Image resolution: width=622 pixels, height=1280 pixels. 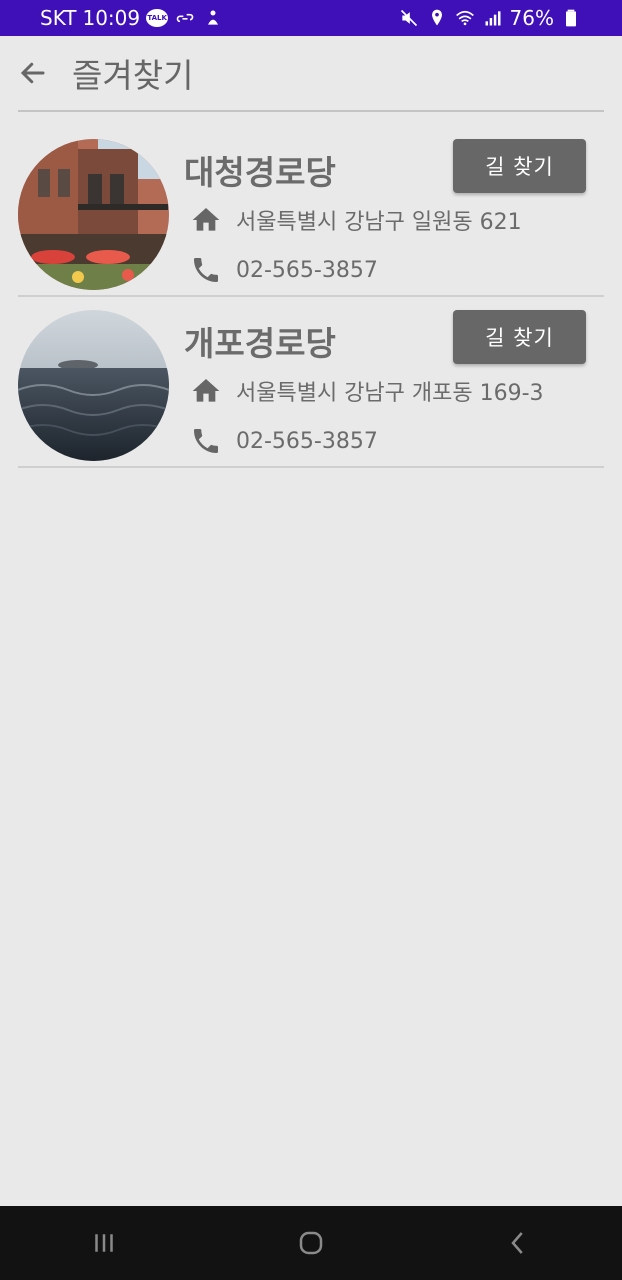 What do you see at coordinates (260, 343) in the screenshot?
I see `place-name: 개포경로당` at bounding box center [260, 343].